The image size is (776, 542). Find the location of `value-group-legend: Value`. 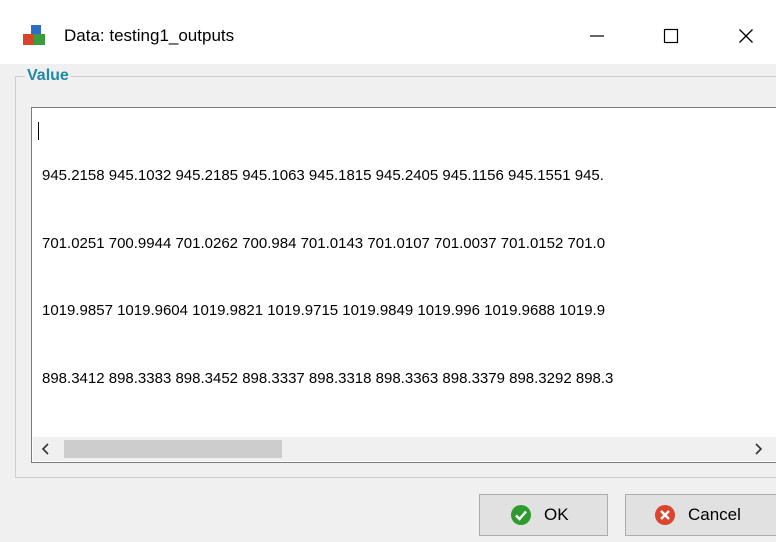

value-group-legend: Value is located at coordinates (48, 76).